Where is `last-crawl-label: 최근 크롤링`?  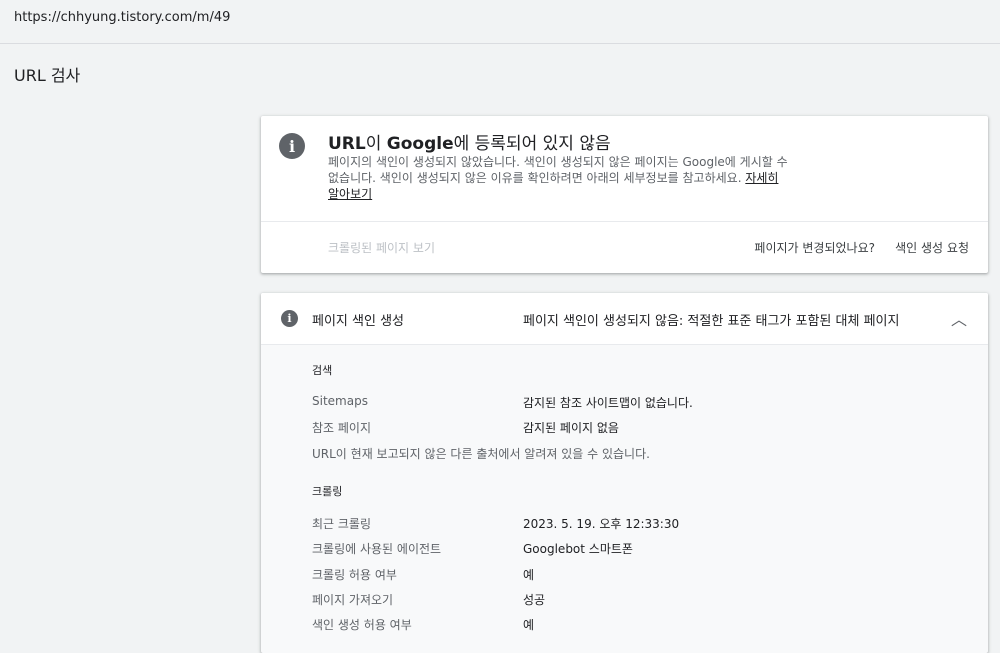 last-crawl-label: 최근 크롤링 is located at coordinates (342, 524).